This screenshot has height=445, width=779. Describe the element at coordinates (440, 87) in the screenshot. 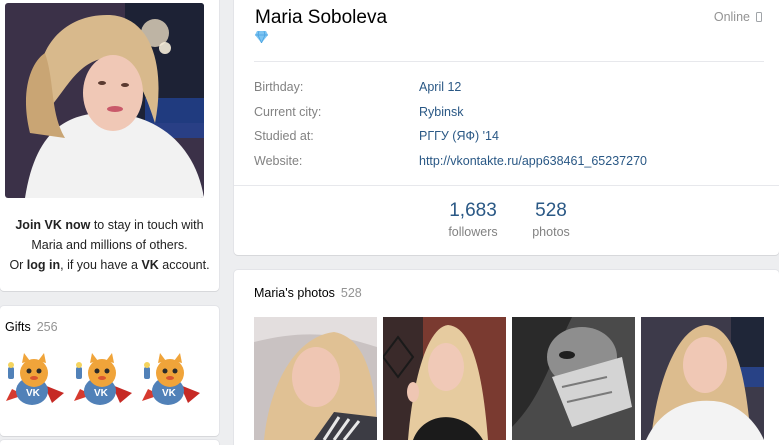

I see `birthday-link: April 12` at that location.